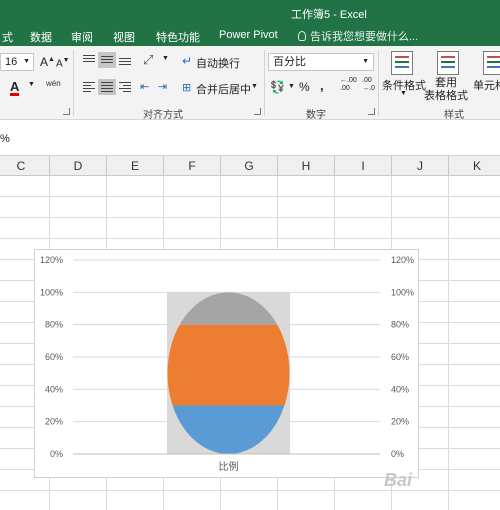  What do you see at coordinates (248, 35) in the screenshot?
I see `tab-power-pivot: Power Pivot` at bounding box center [248, 35].